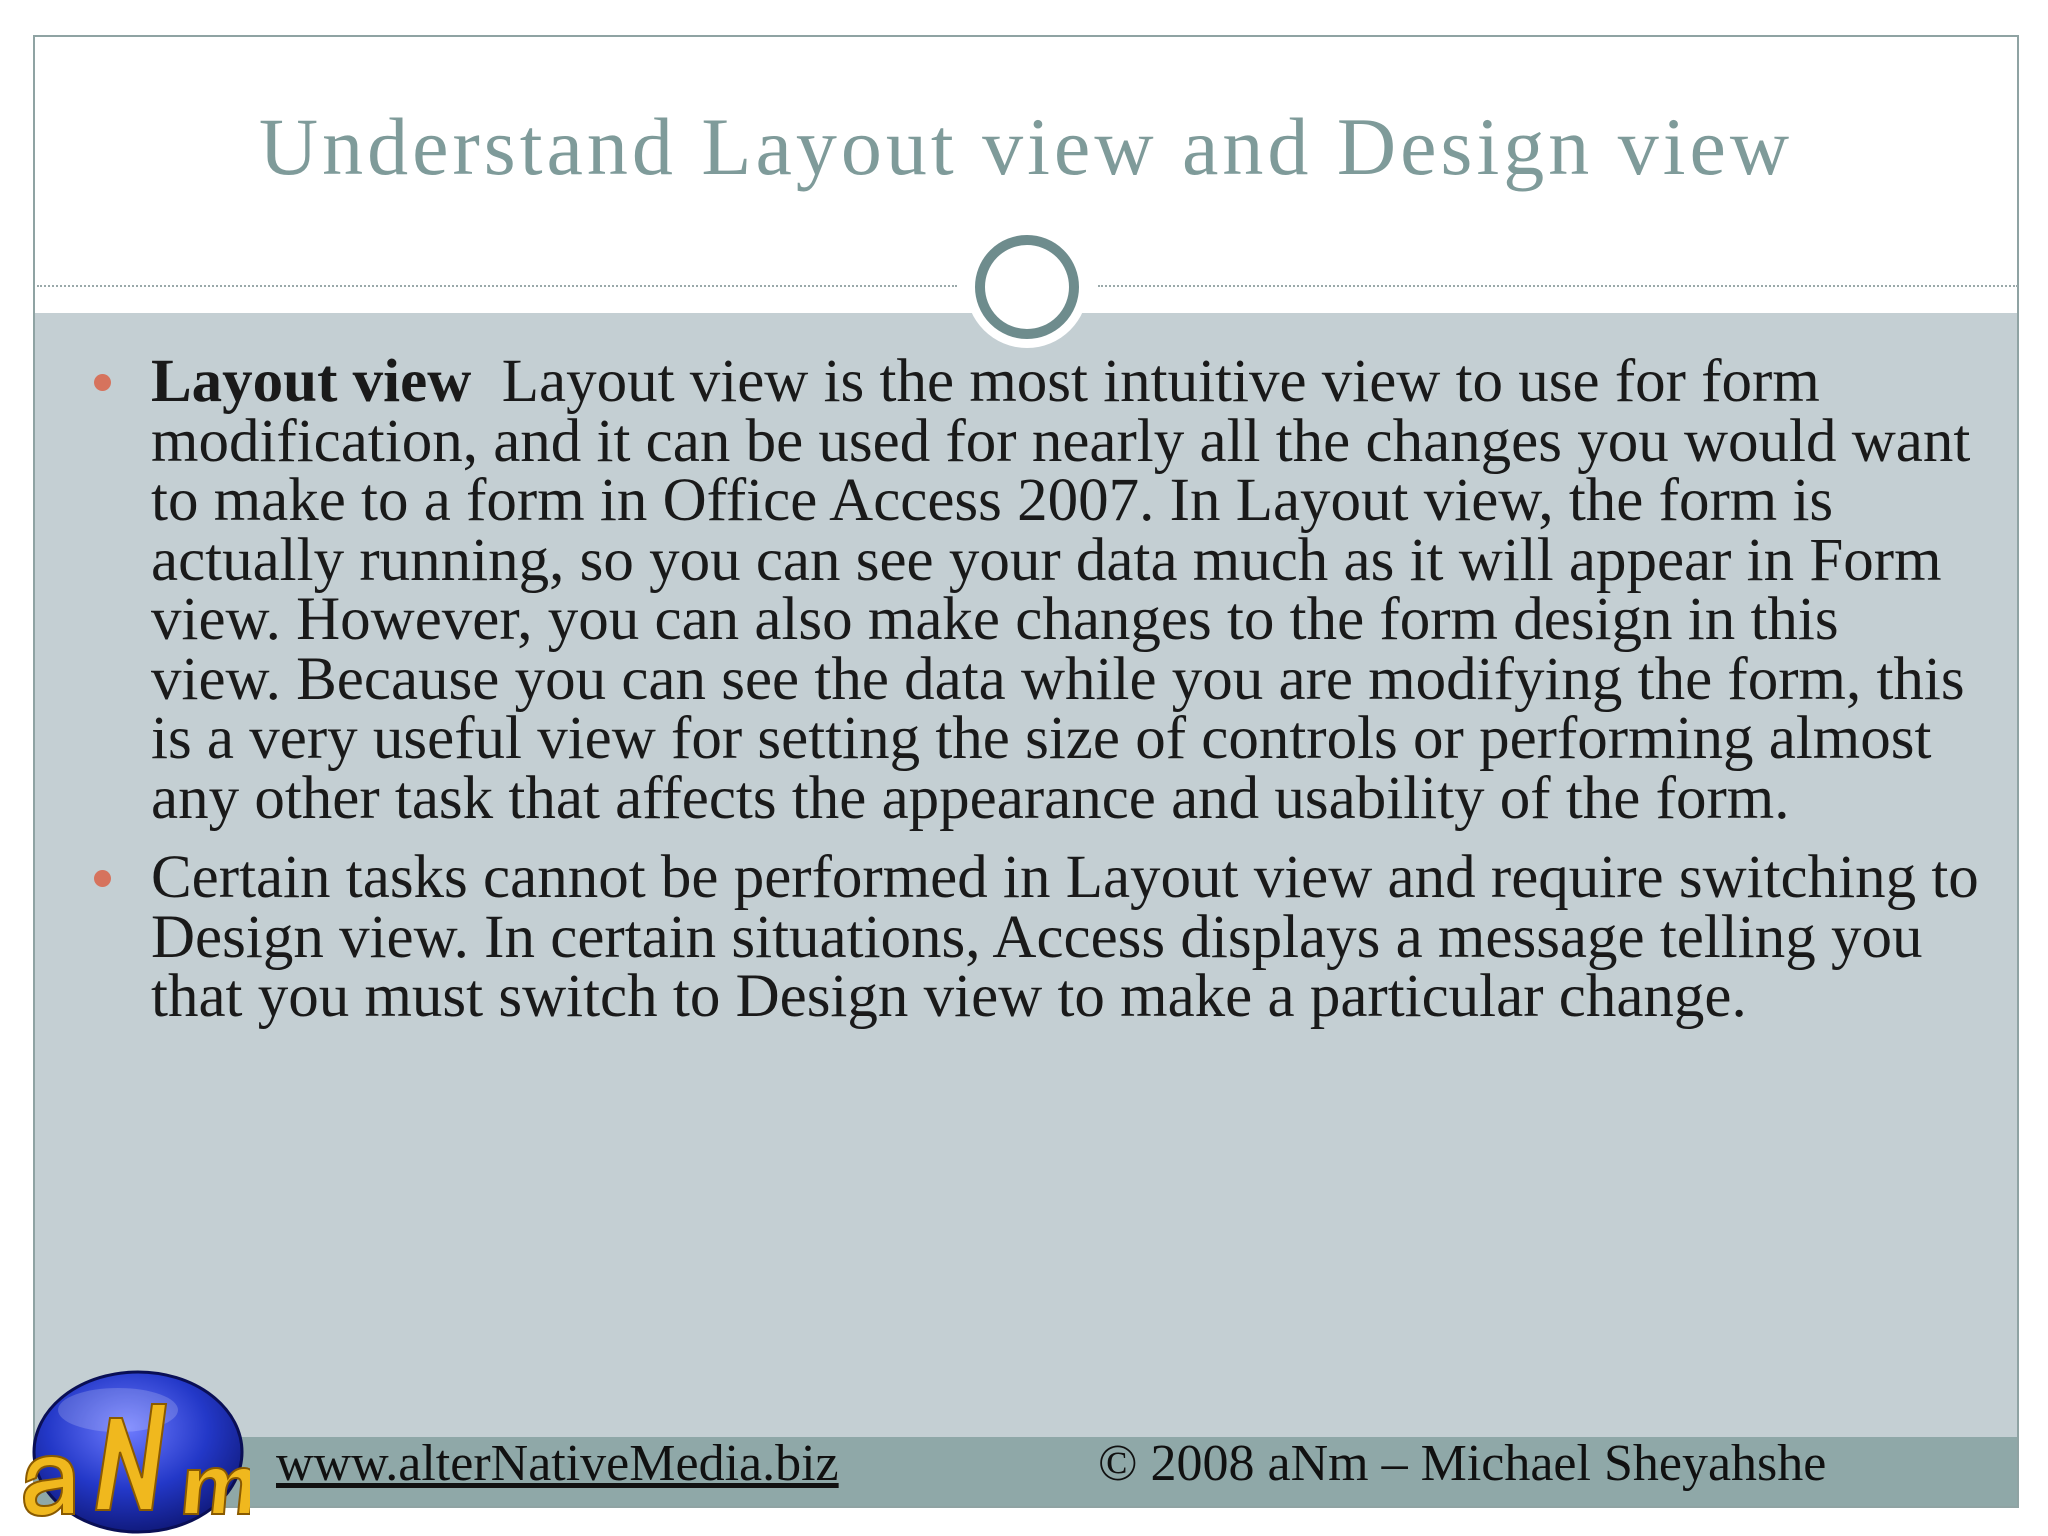 This screenshot has height=1536, width=2048. I want to click on anm-logo-icon: aNm, so click(134, 1447).